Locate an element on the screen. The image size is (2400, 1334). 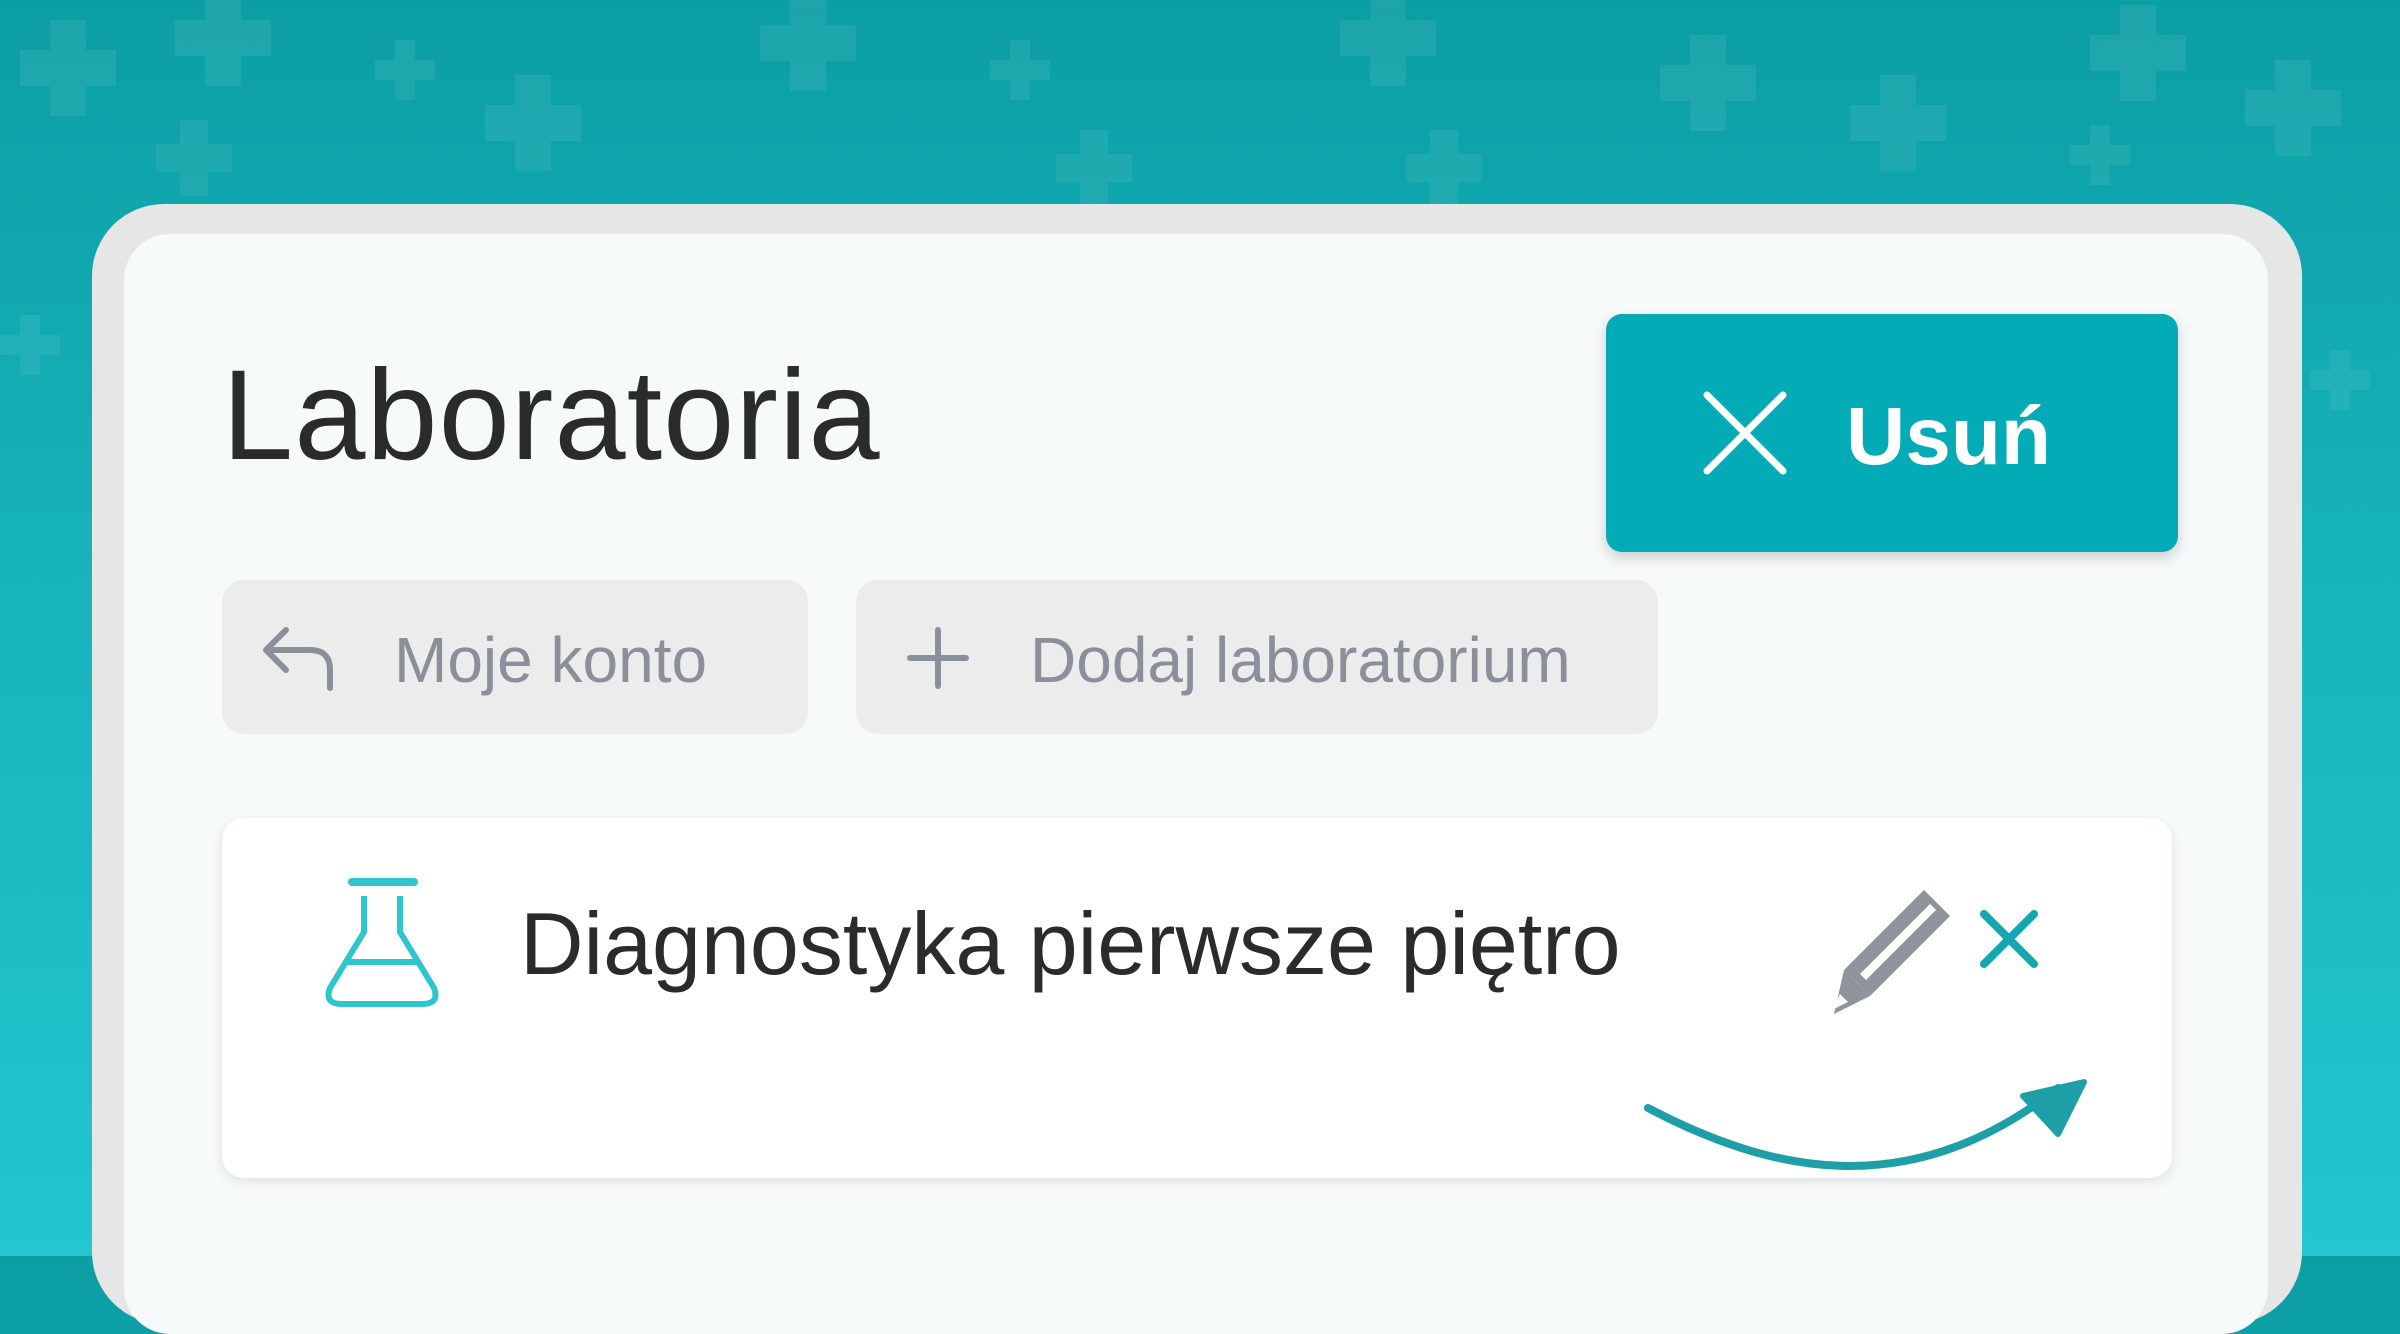
delete-button: Usuń is located at coordinates (1892, 433).